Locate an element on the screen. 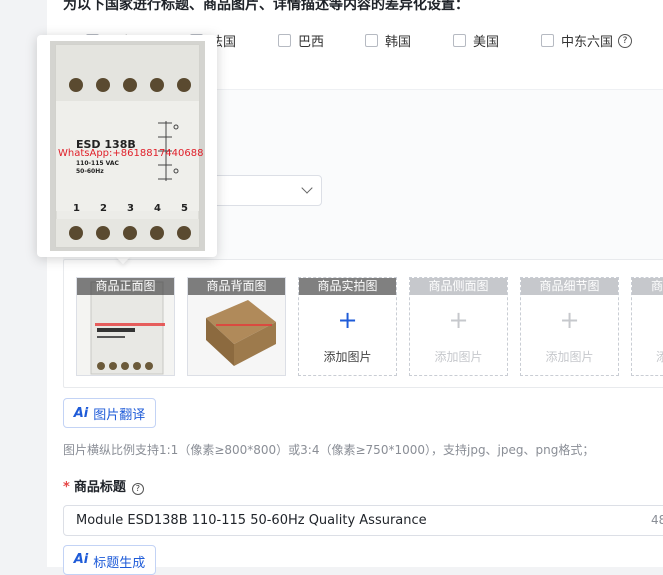 This screenshot has height=575, width=663. product-title-text: 商品标题 is located at coordinates (99, 487).